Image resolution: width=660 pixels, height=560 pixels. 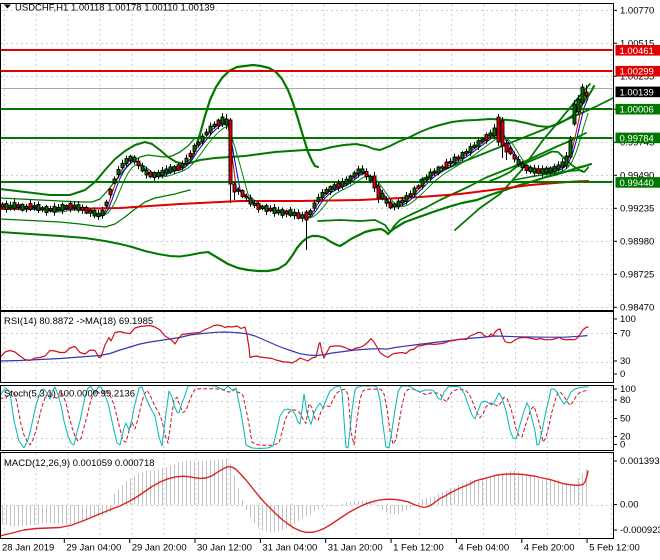 I want to click on svg-text: Stoch(5,3,1) 100.0000 99.2136, so click(x=69, y=394).